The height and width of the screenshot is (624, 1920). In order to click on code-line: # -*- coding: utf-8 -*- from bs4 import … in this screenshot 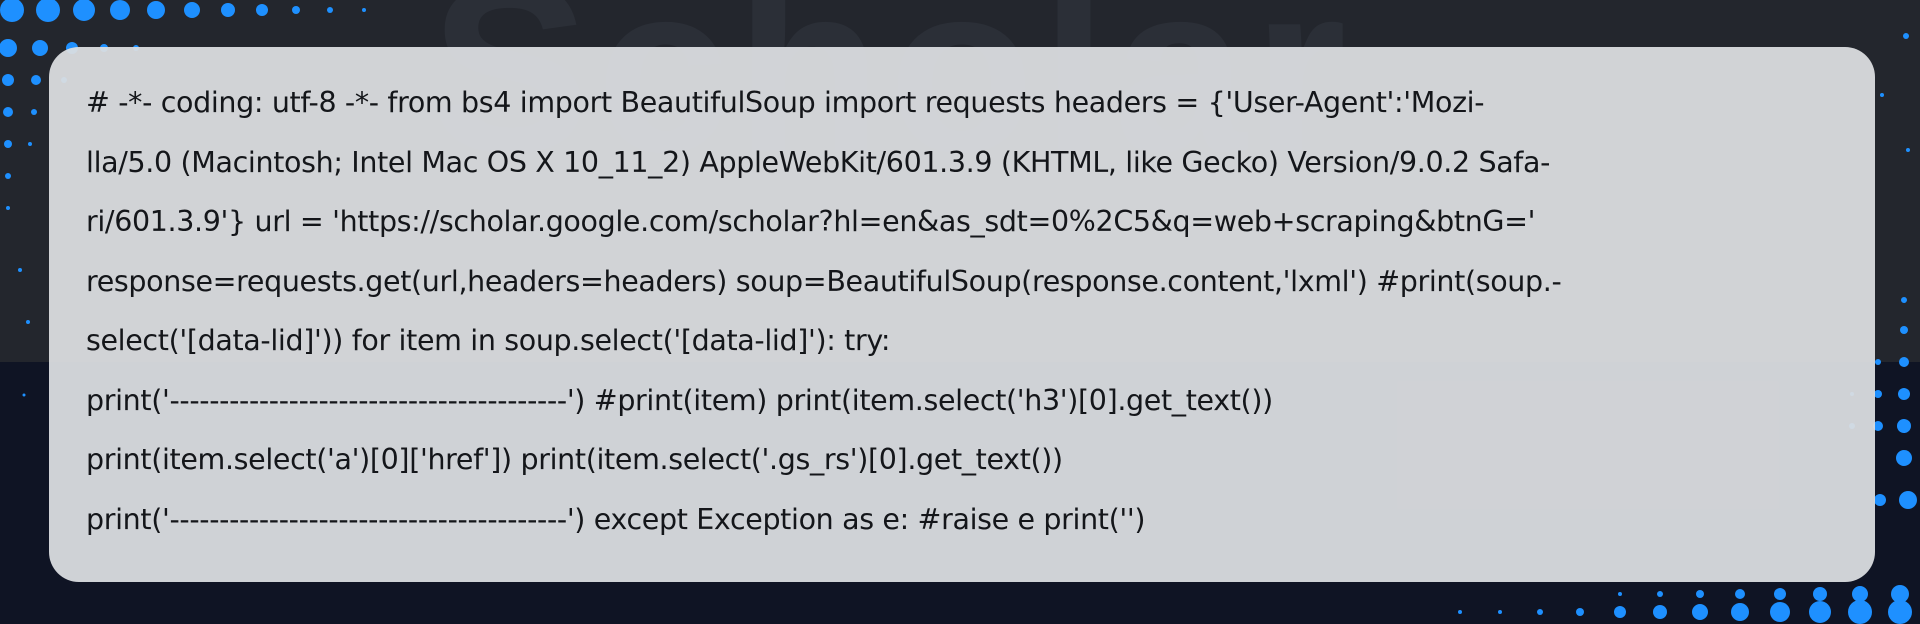, I will do `click(785, 102)`.